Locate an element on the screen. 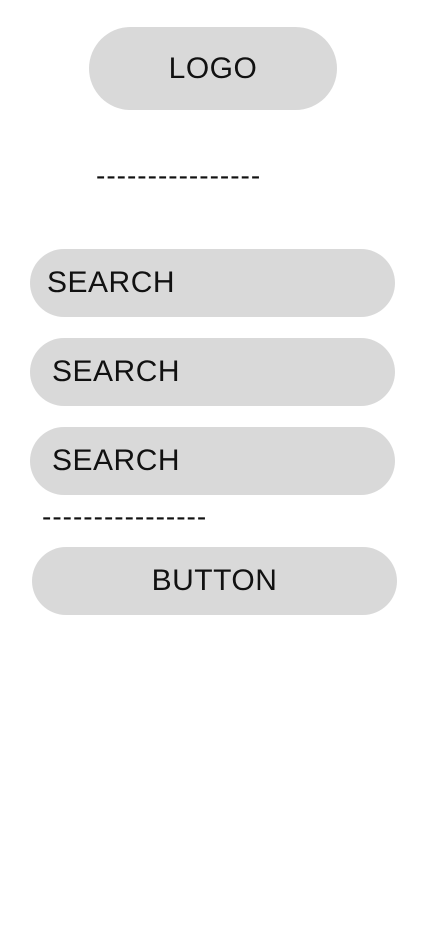 This screenshot has height=932, width=430. logo: LOGO is located at coordinates (213, 68).